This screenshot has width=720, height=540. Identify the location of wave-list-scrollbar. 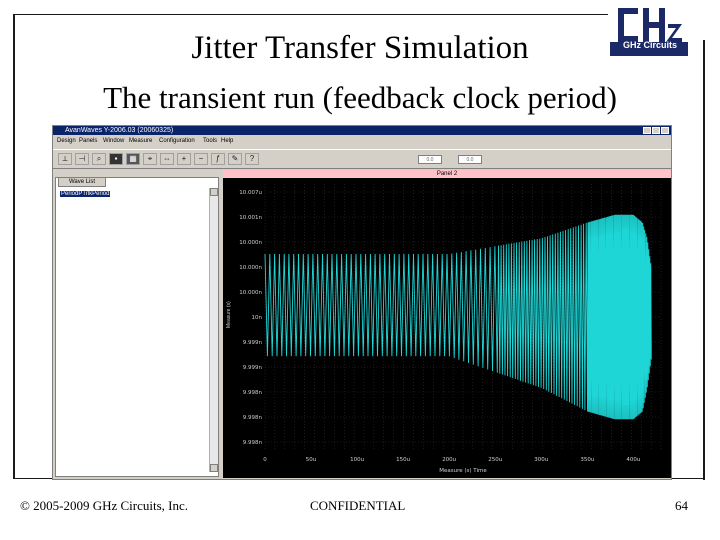
(213, 330).